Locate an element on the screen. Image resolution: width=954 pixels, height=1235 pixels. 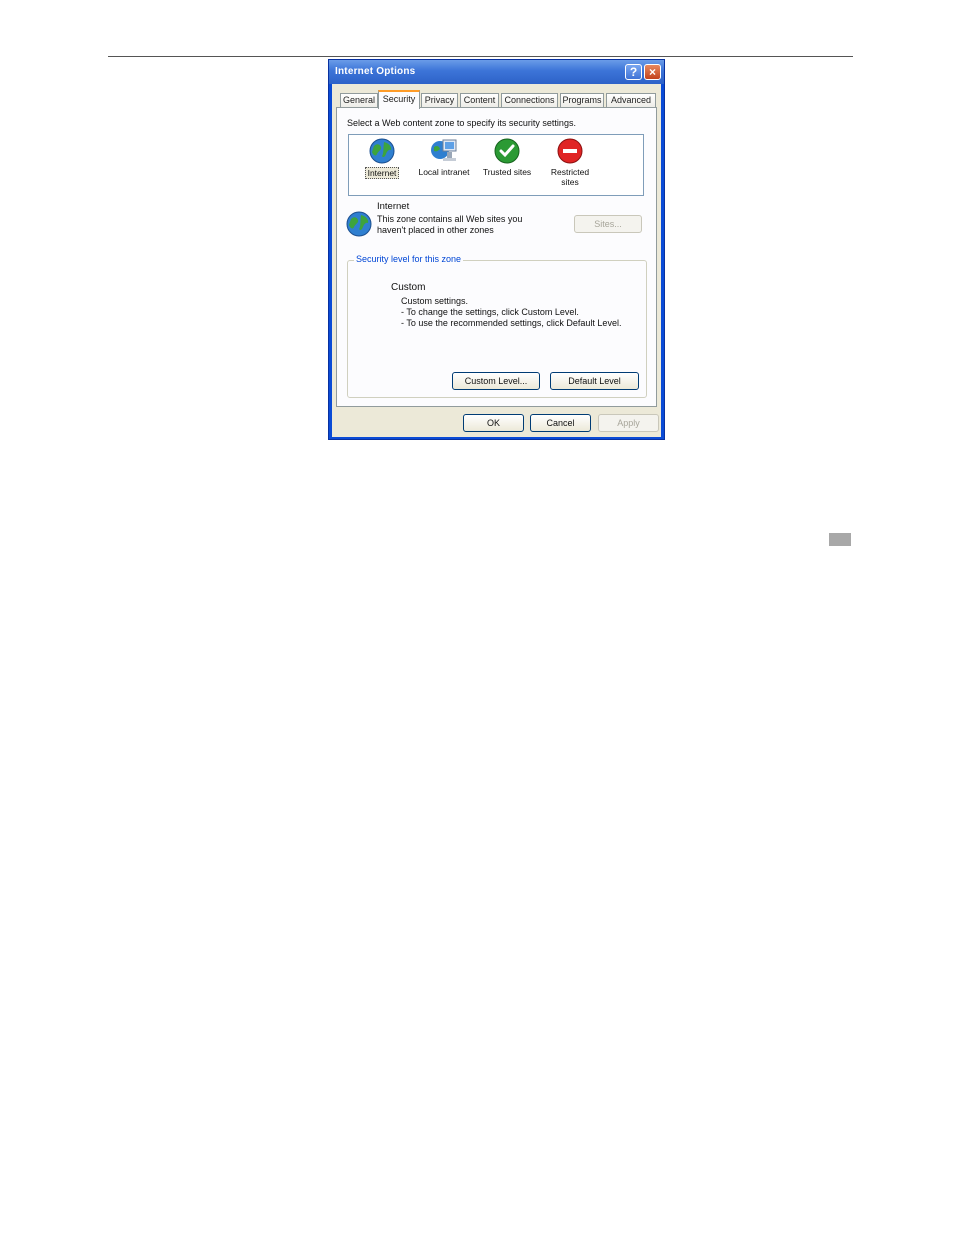
ok-button: OK is located at coordinates (493, 423).